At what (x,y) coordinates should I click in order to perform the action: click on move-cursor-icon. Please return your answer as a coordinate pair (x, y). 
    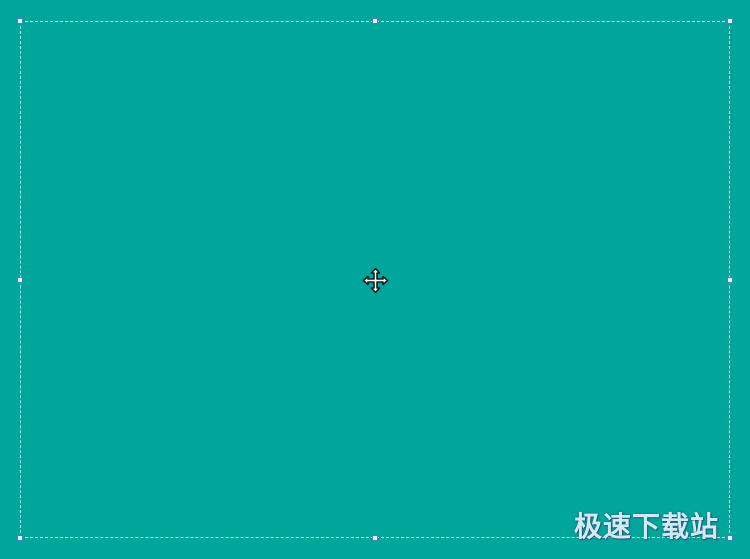
    Looking at the image, I should click on (375, 280).